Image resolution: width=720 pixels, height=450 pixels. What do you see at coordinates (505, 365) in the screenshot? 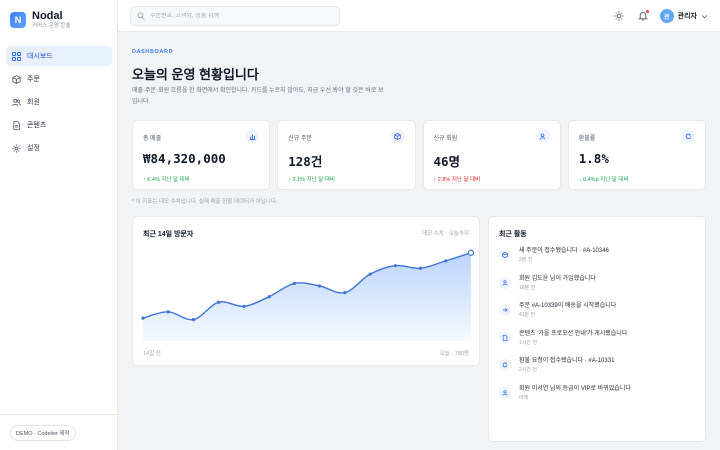
I see `refresh-icon` at bounding box center [505, 365].